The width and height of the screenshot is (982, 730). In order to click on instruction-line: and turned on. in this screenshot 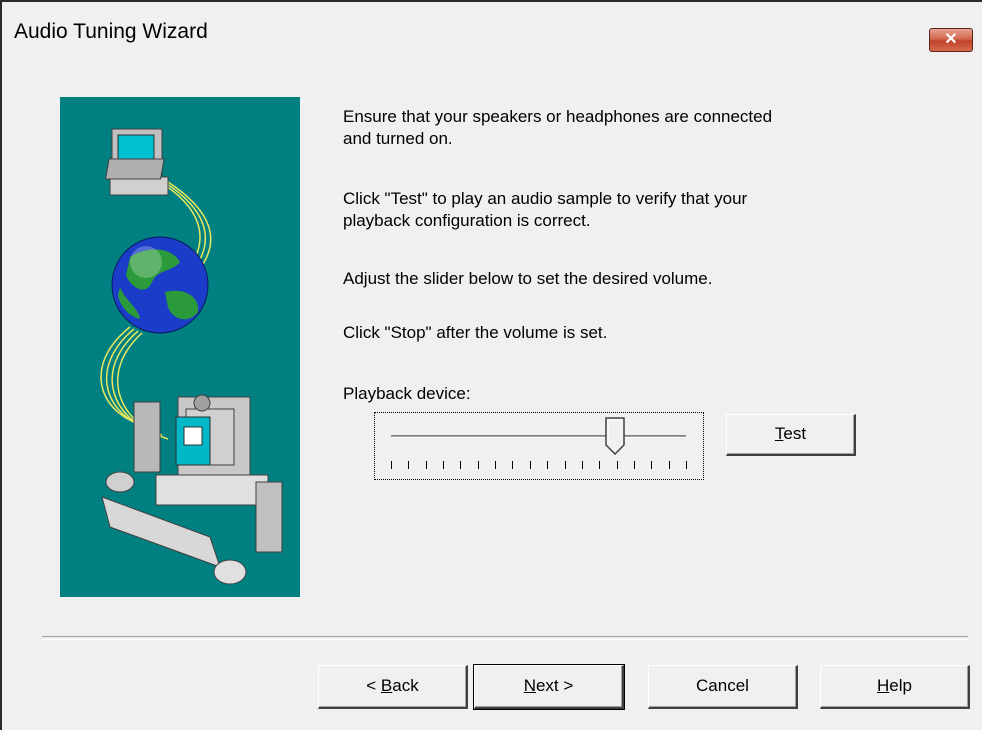, I will do `click(398, 138)`.